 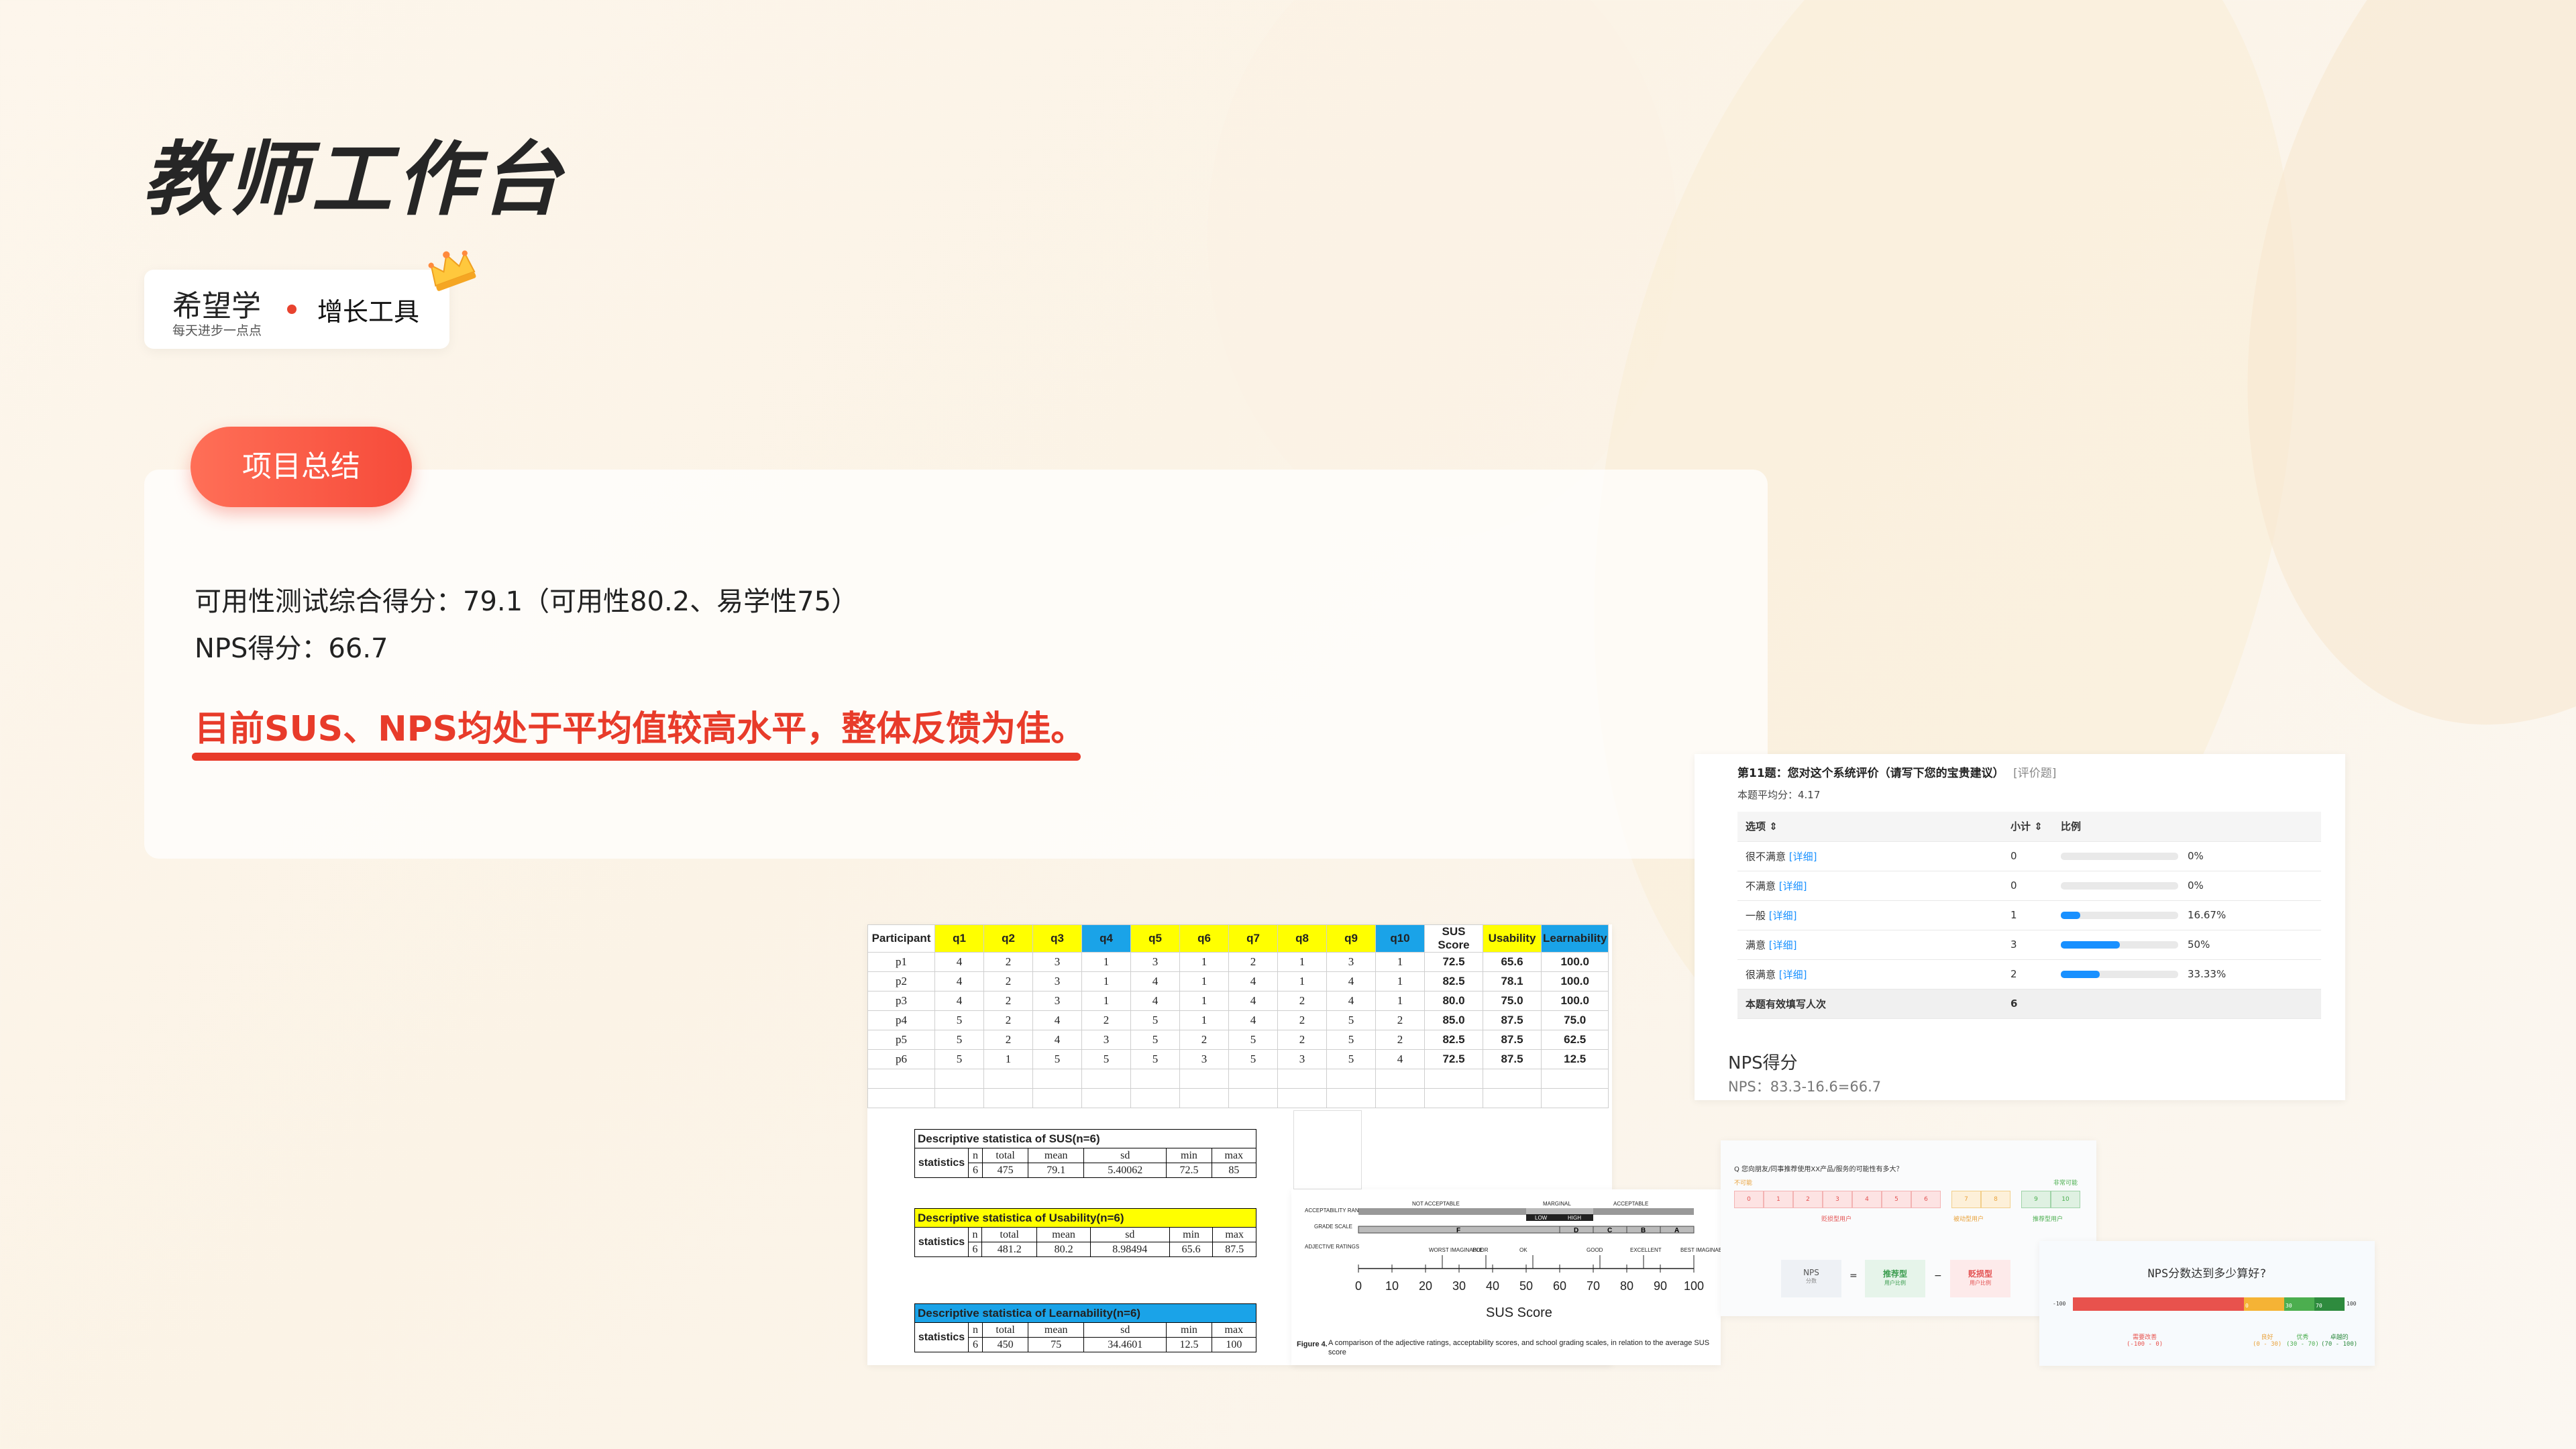 What do you see at coordinates (1778, 1199) in the screenshot?
I see `rating-option-1: 1` at bounding box center [1778, 1199].